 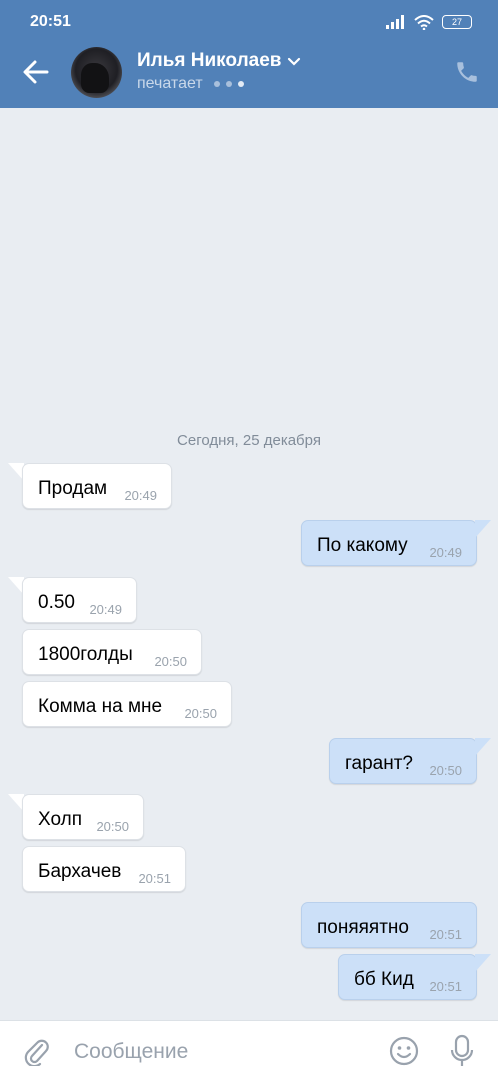 I want to click on status-time: 20:51, so click(x=50, y=21).